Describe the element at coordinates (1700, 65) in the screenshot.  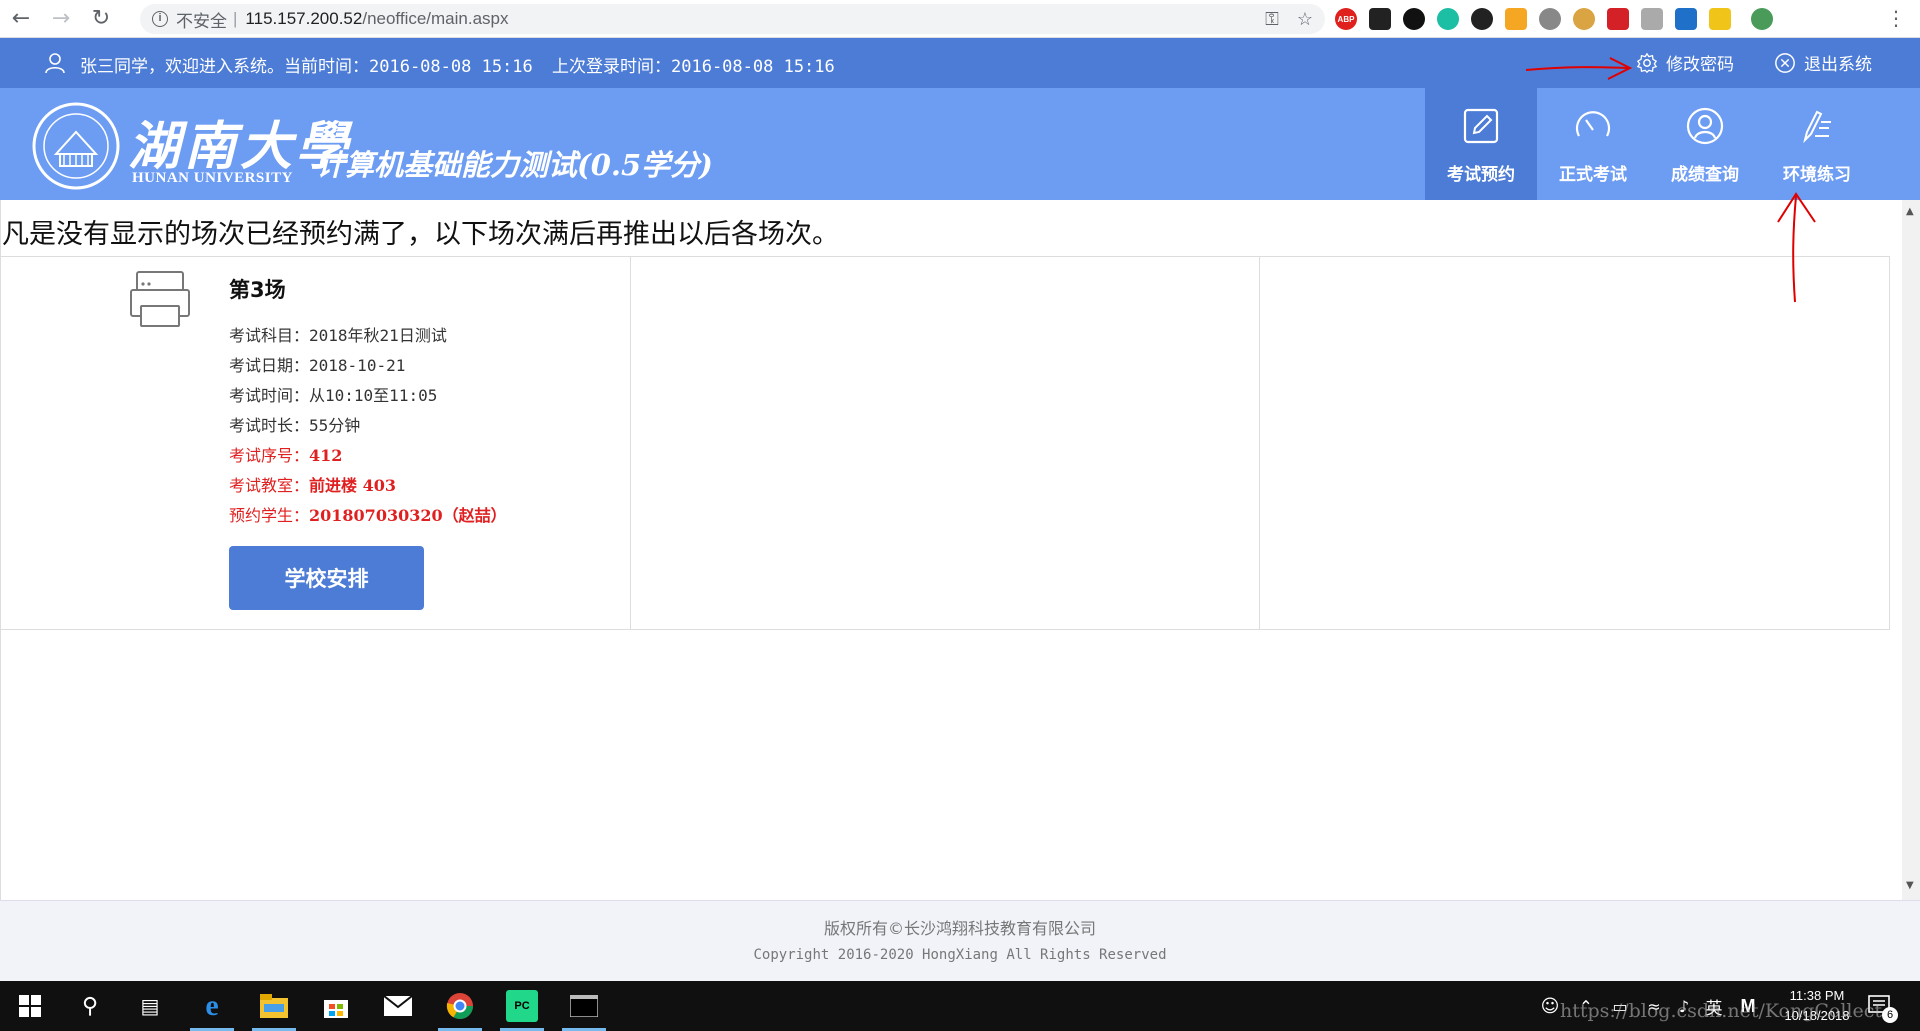
I see `change-password-label: 修改密码` at that location.